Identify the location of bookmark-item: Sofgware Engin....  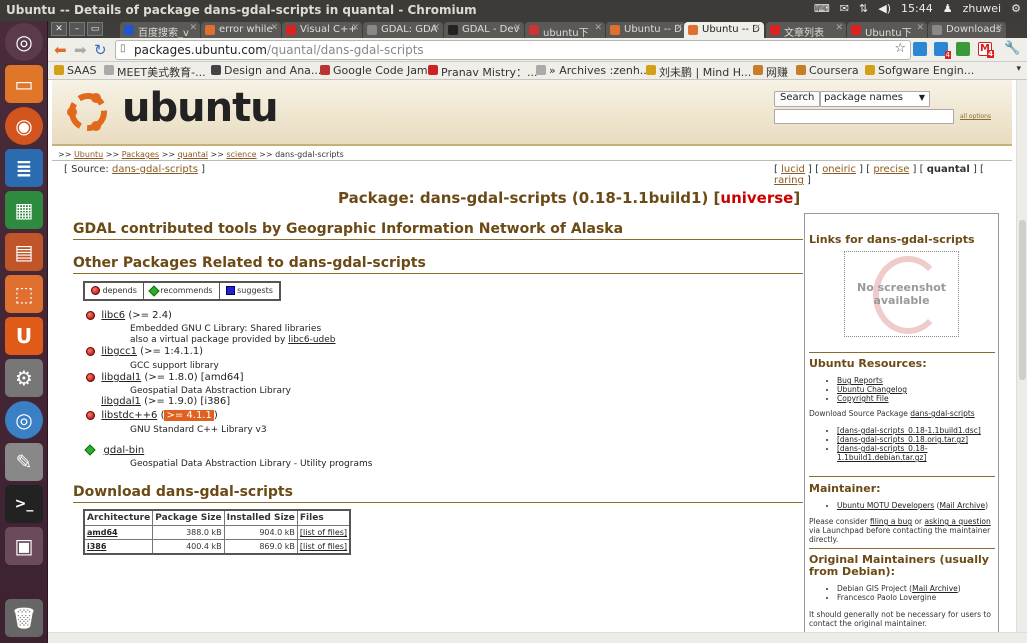
(919, 70).